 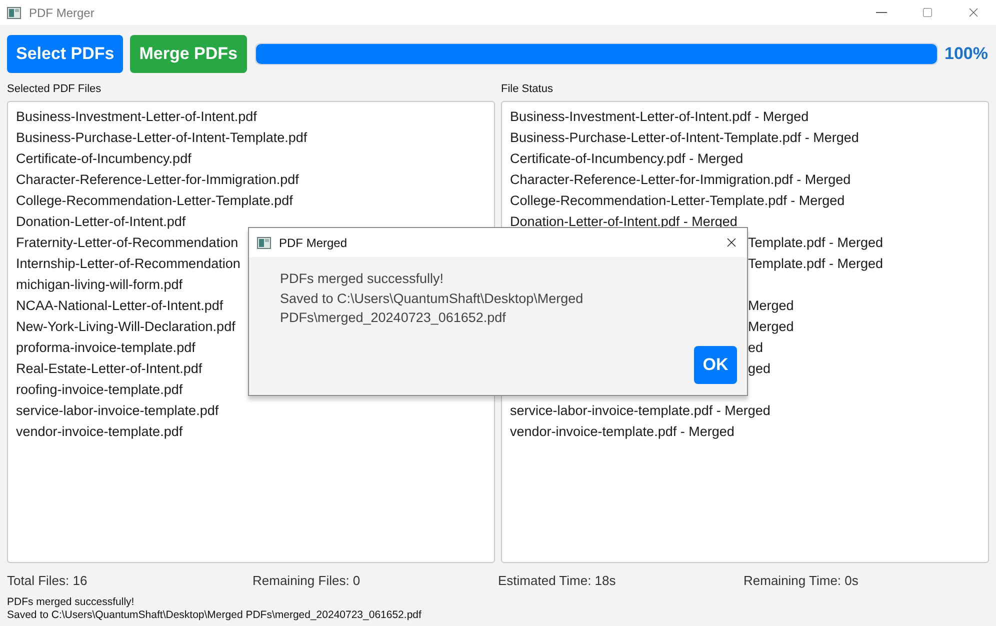 What do you see at coordinates (214, 615) in the screenshot?
I see `status-message: Saved to C:\Users\QuantumShaft\Desktop\Merged PDFs\merged_20240723_061652.pdf` at bounding box center [214, 615].